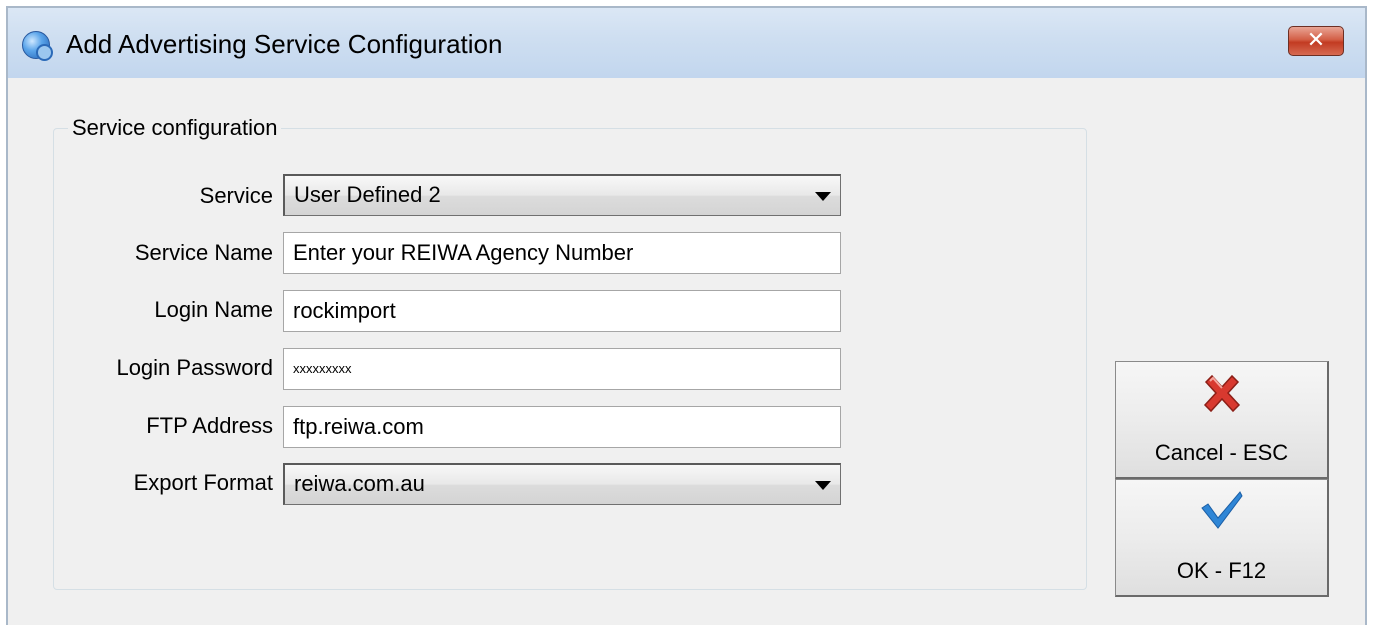 This screenshot has height=625, width=1373. What do you see at coordinates (1221, 510) in the screenshot?
I see `blue-check-icon` at bounding box center [1221, 510].